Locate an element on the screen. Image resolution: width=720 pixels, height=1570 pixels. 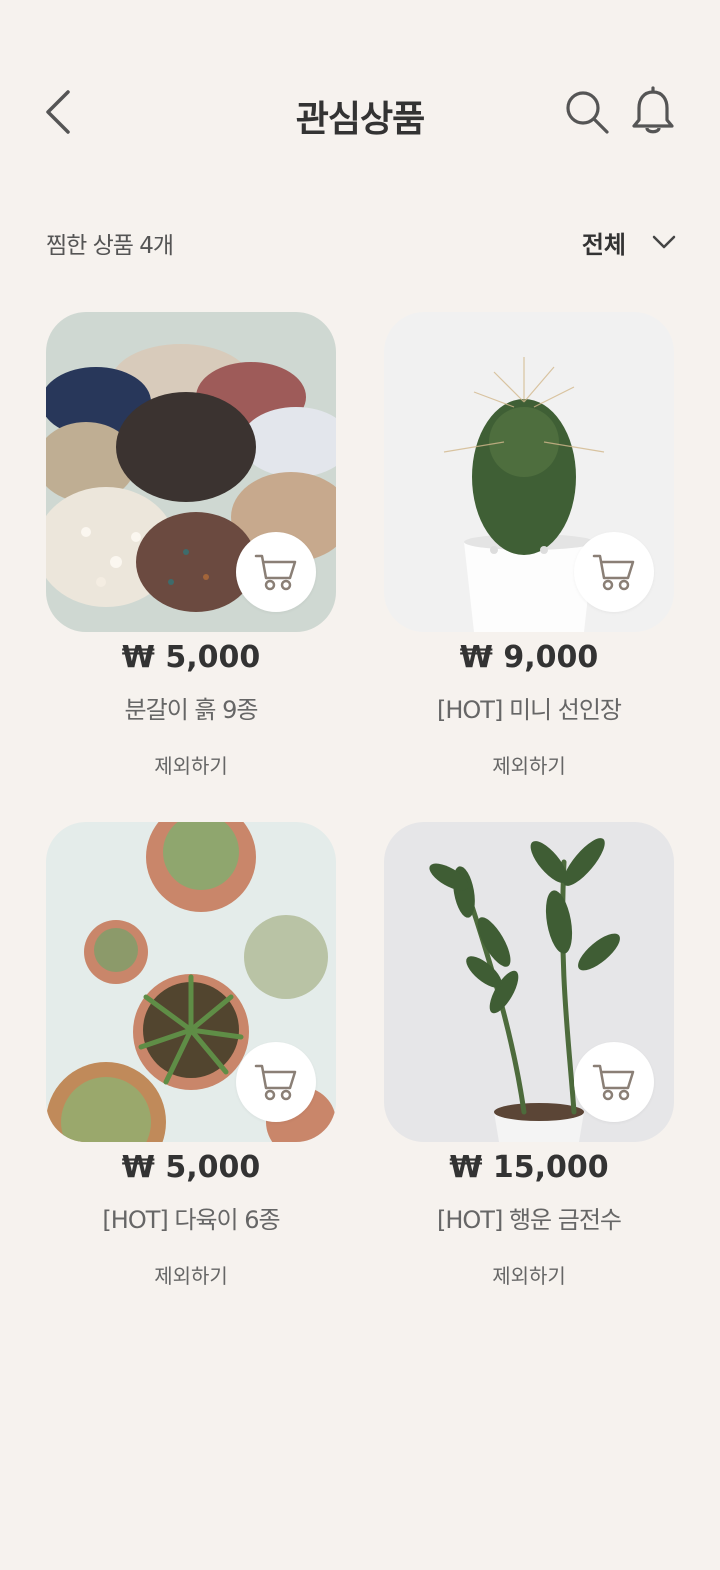
product-price: ₩ 9,000 is located at coordinates (529, 657).